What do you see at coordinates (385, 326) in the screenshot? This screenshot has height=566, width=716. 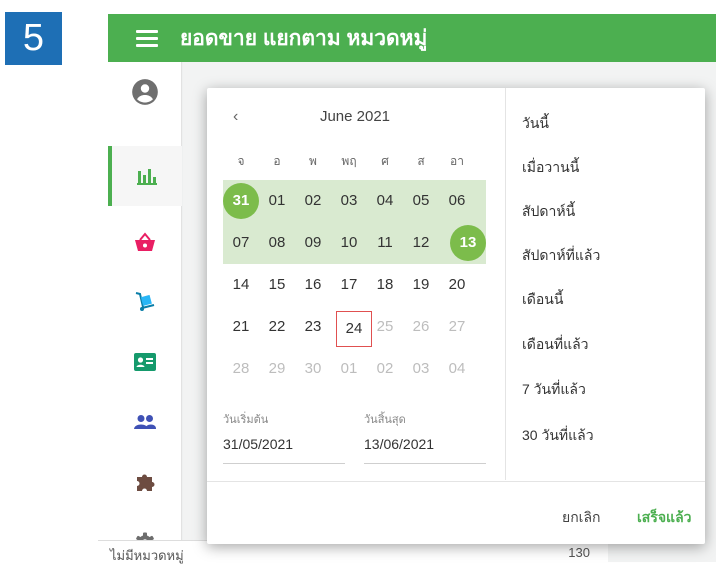 I see `day-cell-disabled: 25` at bounding box center [385, 326].